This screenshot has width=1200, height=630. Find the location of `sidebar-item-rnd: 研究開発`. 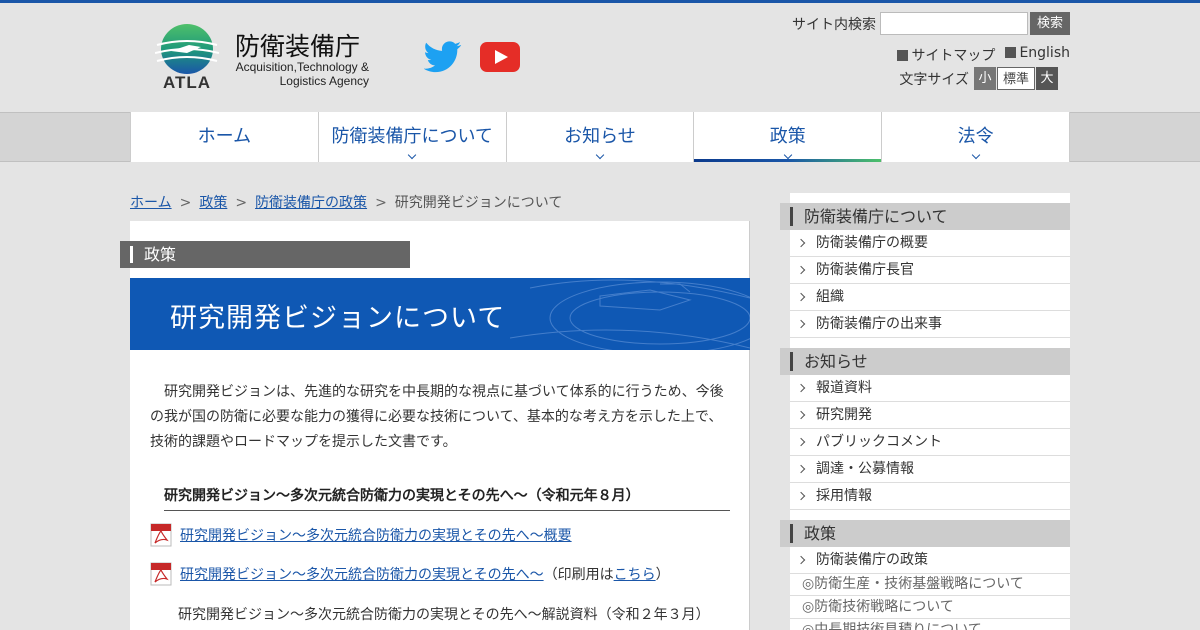

sidebar-item-rnd: 研究開発 is located at coordinates (930, 415).